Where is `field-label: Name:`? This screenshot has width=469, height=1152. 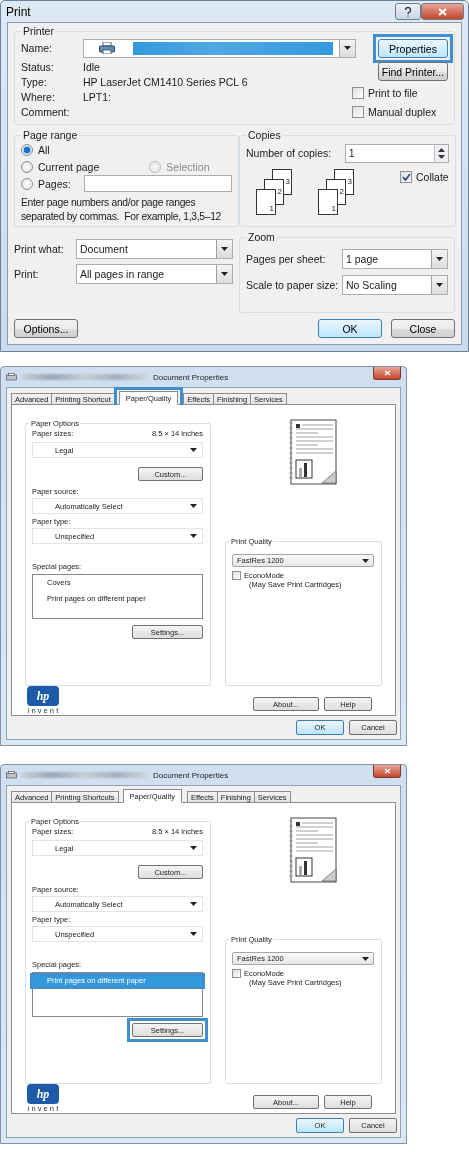 field-label: Name: is located at coordinates (37, 48).